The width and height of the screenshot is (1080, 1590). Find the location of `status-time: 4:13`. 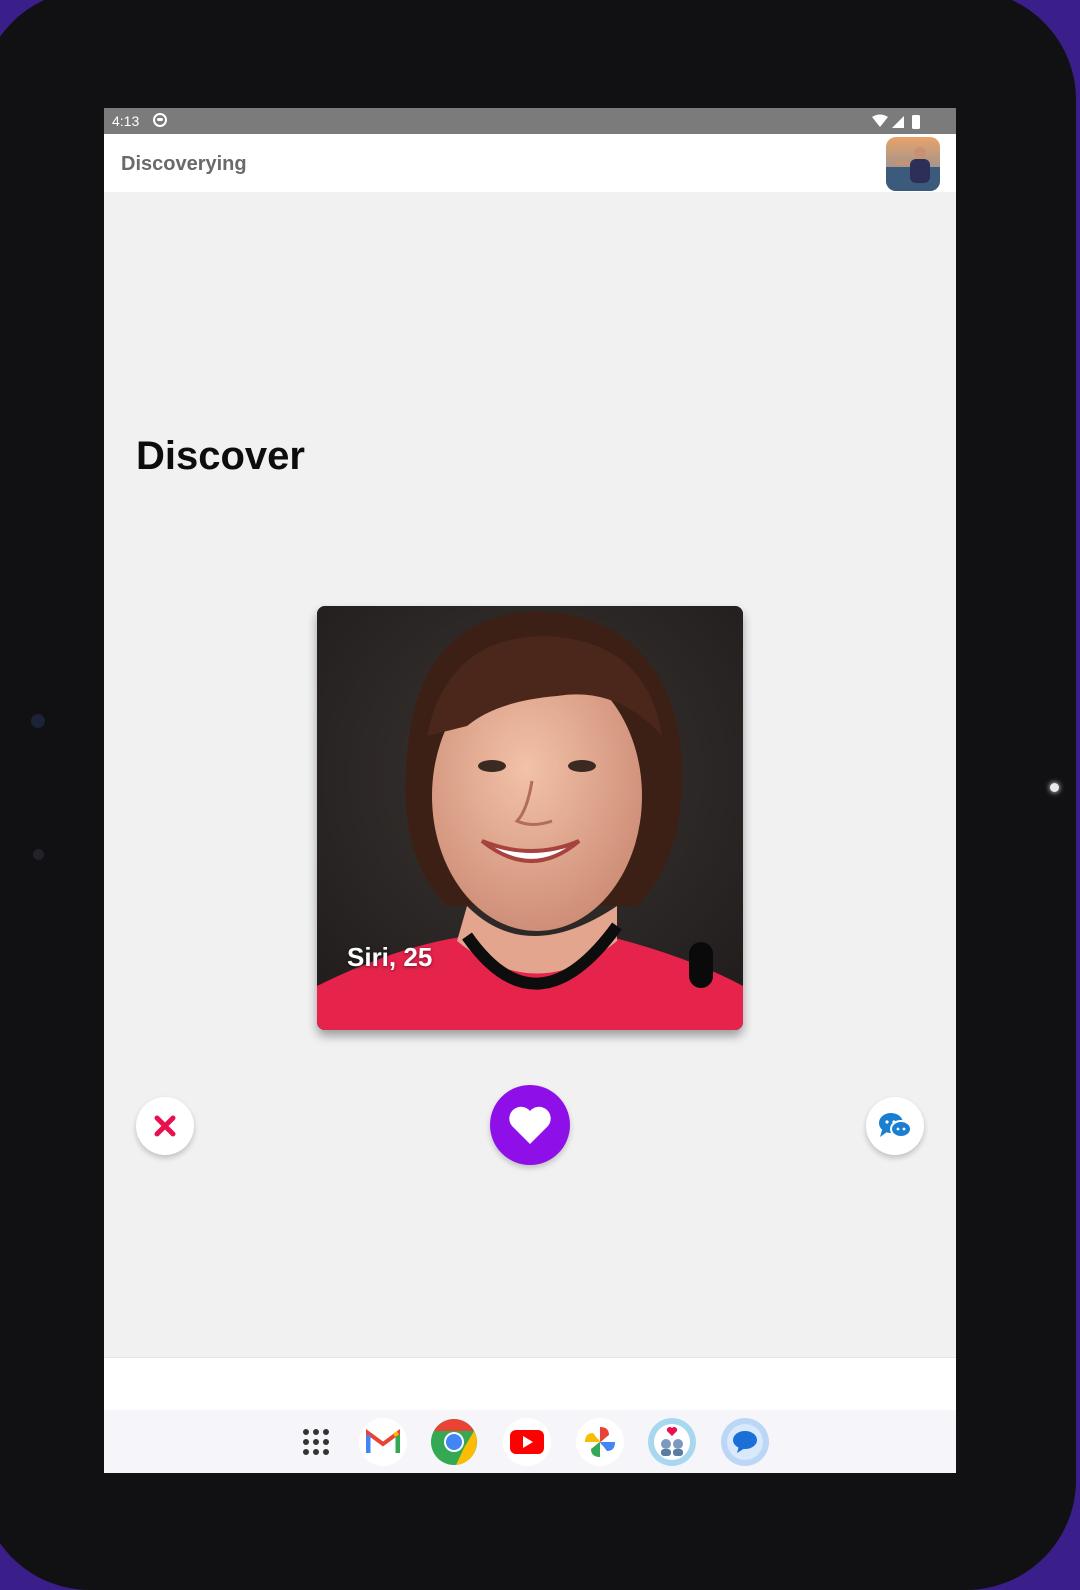

status-time: 4:13 is located at coordinates (126, 121).